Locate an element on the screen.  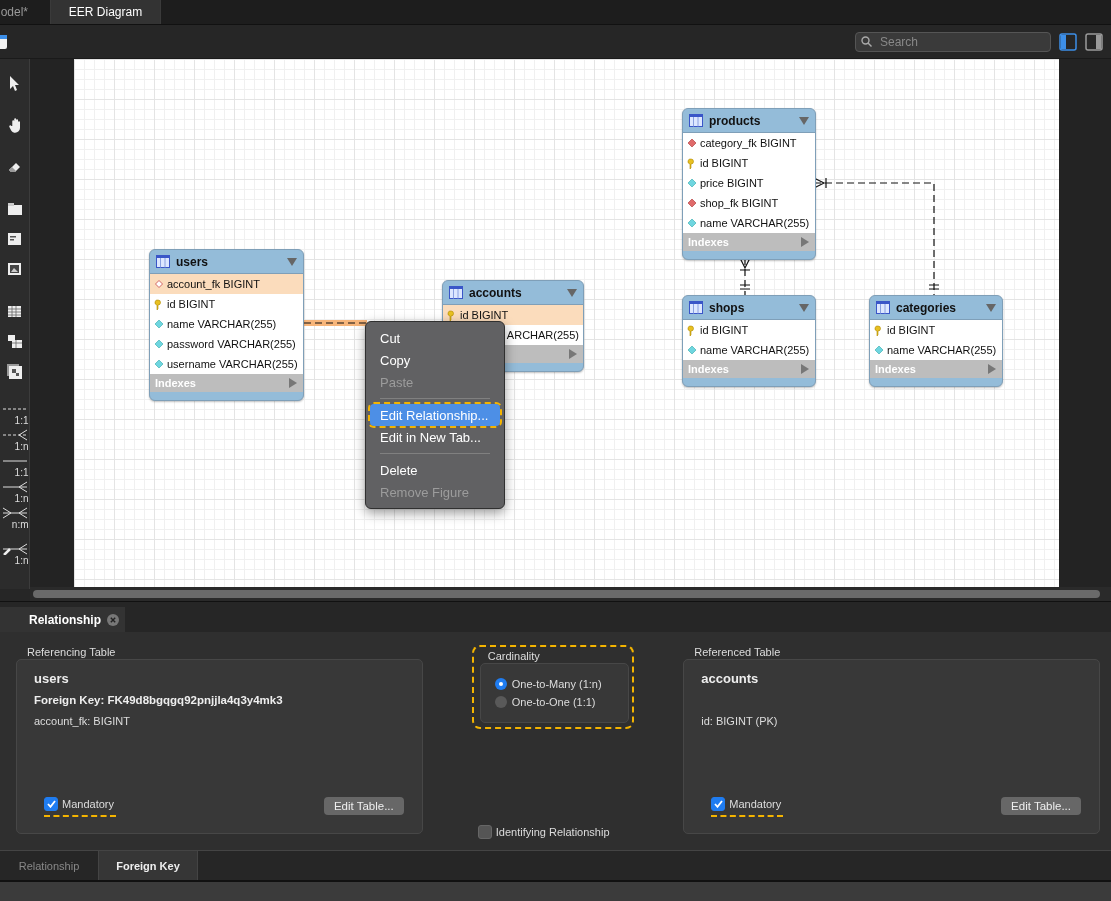
column-label: ARCHAR(255) is located at coordinates (542, 335).